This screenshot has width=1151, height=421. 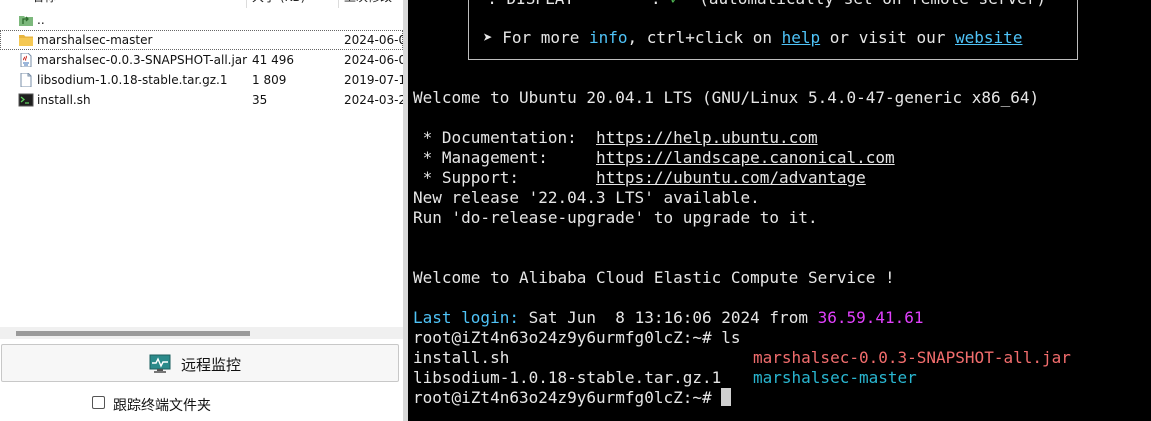 What do you see at coordinates (586, 197) in the screenshot?
I see `new-release-line: New release '22.04.3 LTS' available.` at bounding box center [586, 197].